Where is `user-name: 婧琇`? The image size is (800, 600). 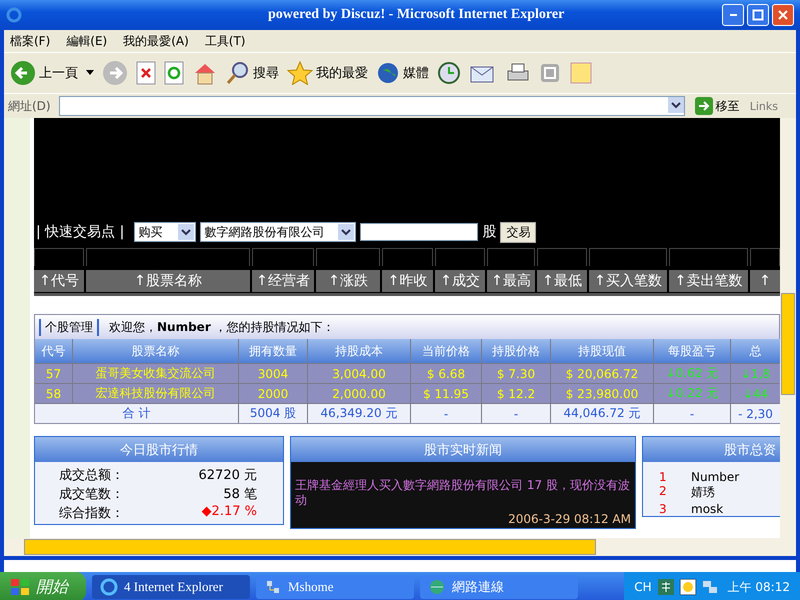
user-name: 婧琇 is located at coordinates (703, 493).